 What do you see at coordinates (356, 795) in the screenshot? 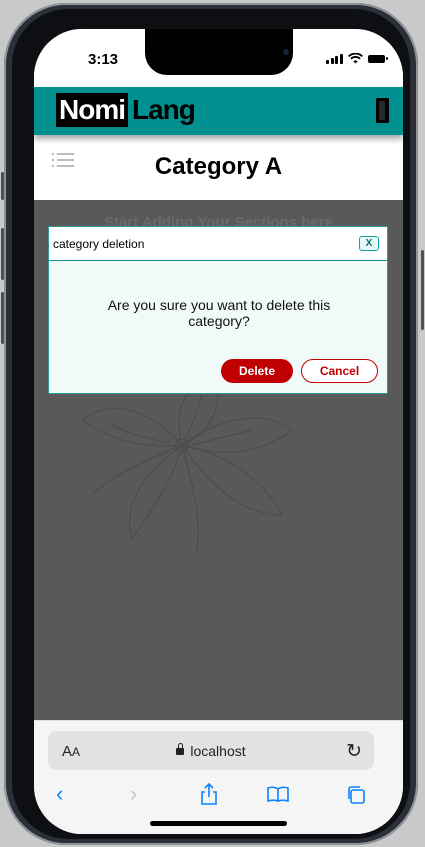
I see `tabs-icon` at bounding box center [356, 795].